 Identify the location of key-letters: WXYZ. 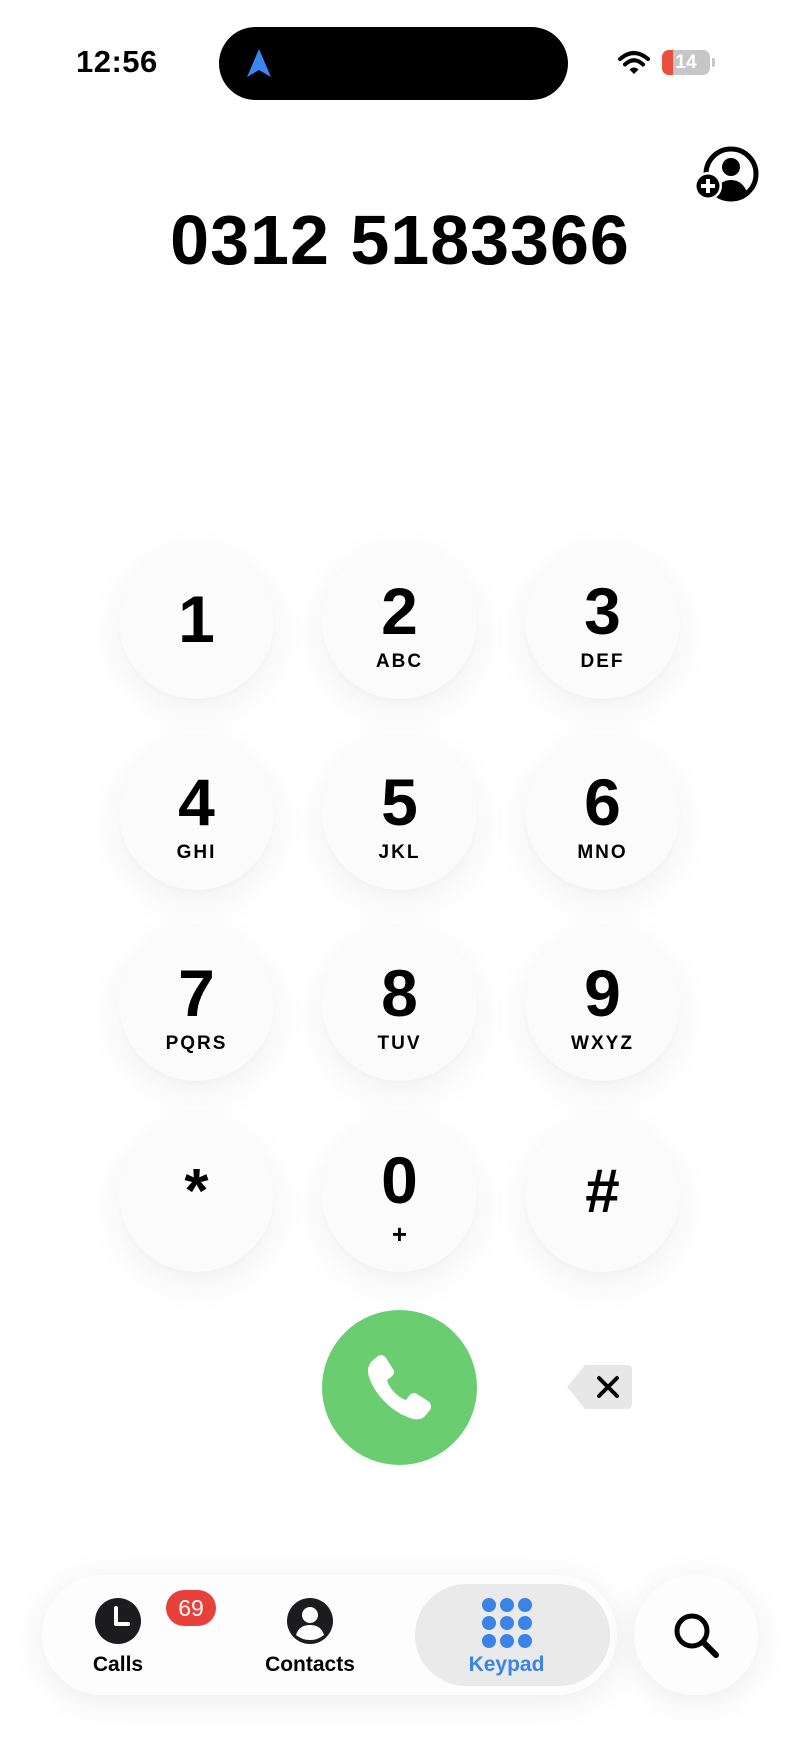
(602, 1043).